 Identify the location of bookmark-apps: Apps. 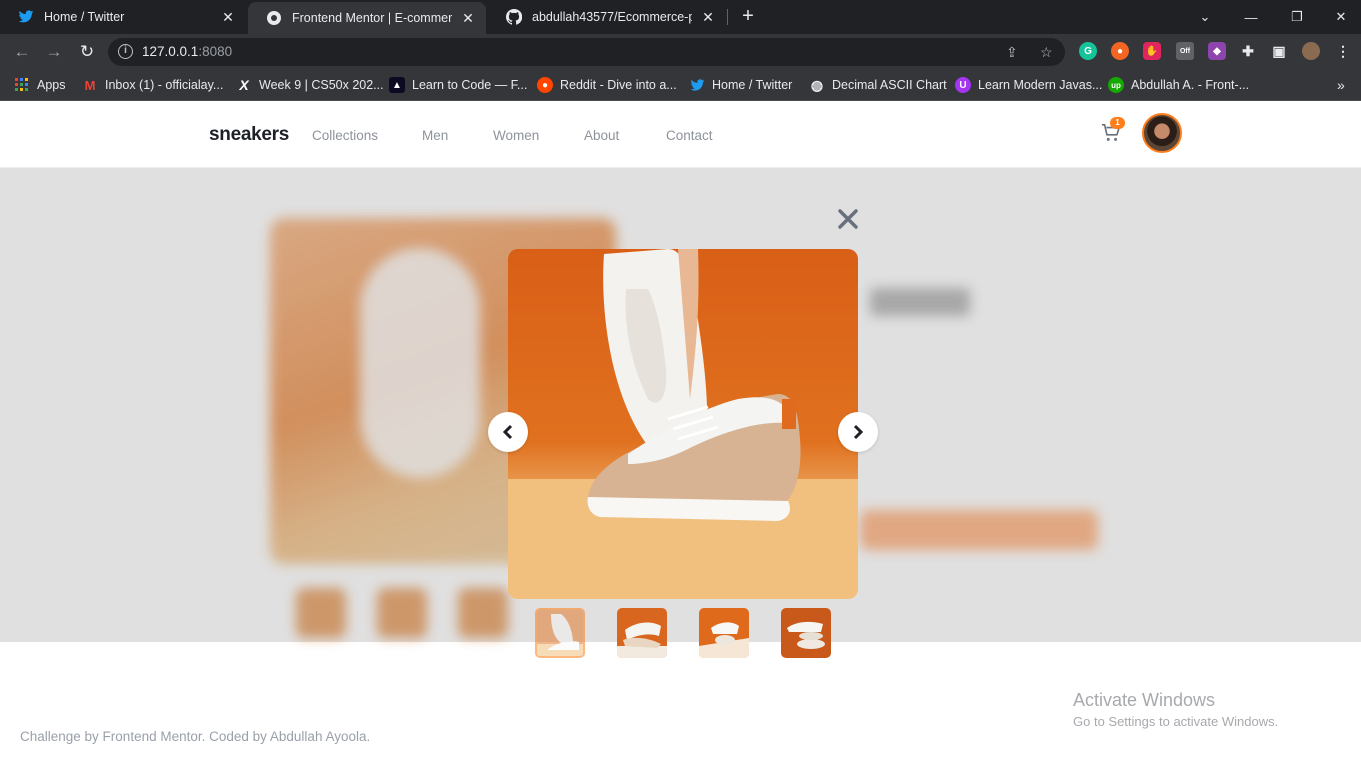
(40, 85).